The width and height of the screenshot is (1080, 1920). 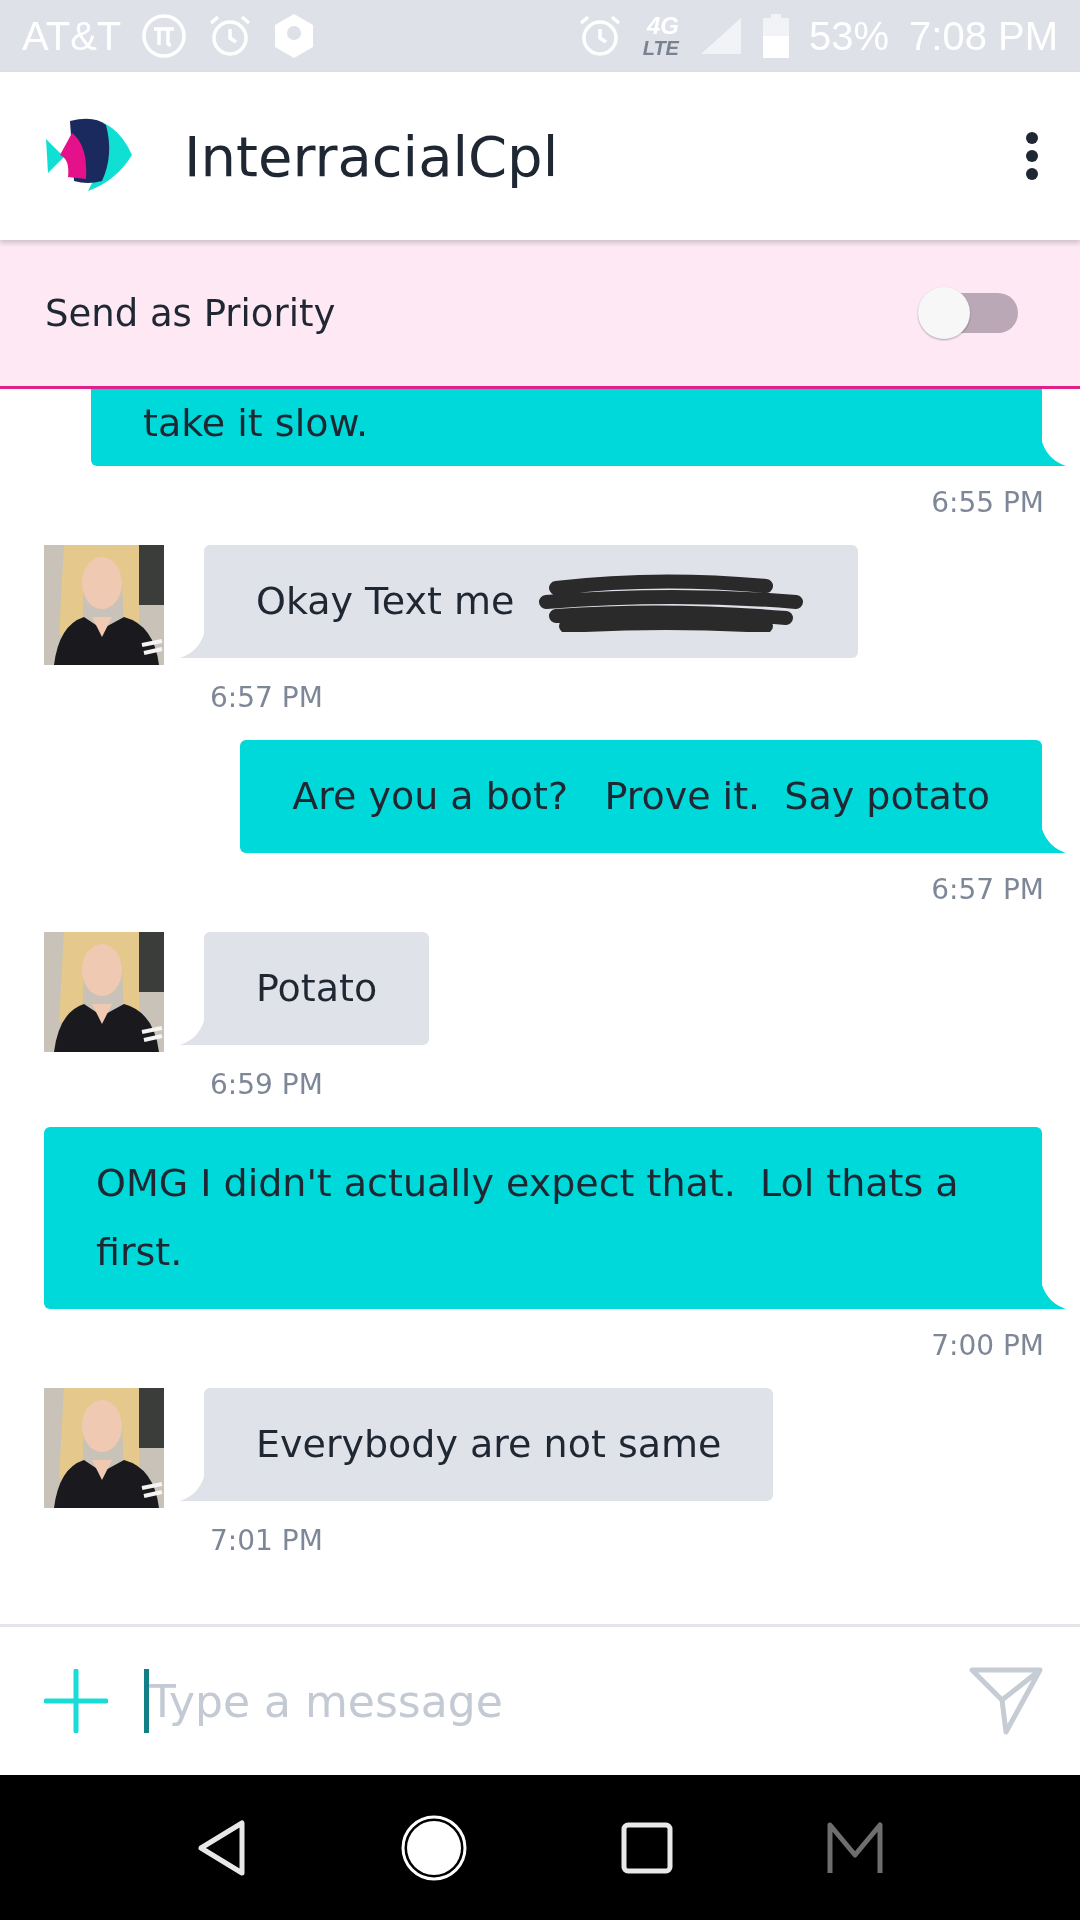 What do you see at coordinates (372, 156) in the screenshot?
I see `chat-title: InterracialCpl` at bounding box center [372, 156].